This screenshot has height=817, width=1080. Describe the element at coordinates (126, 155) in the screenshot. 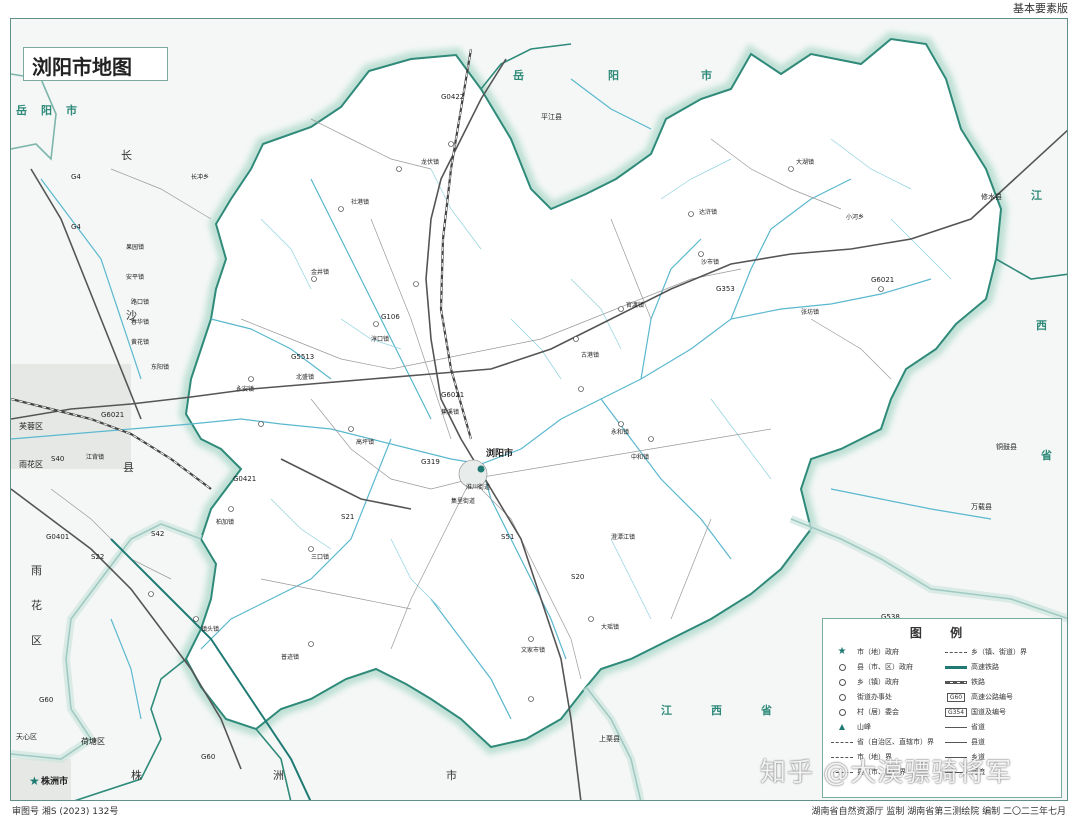

I see `region-changsha-1: 长` at that location.